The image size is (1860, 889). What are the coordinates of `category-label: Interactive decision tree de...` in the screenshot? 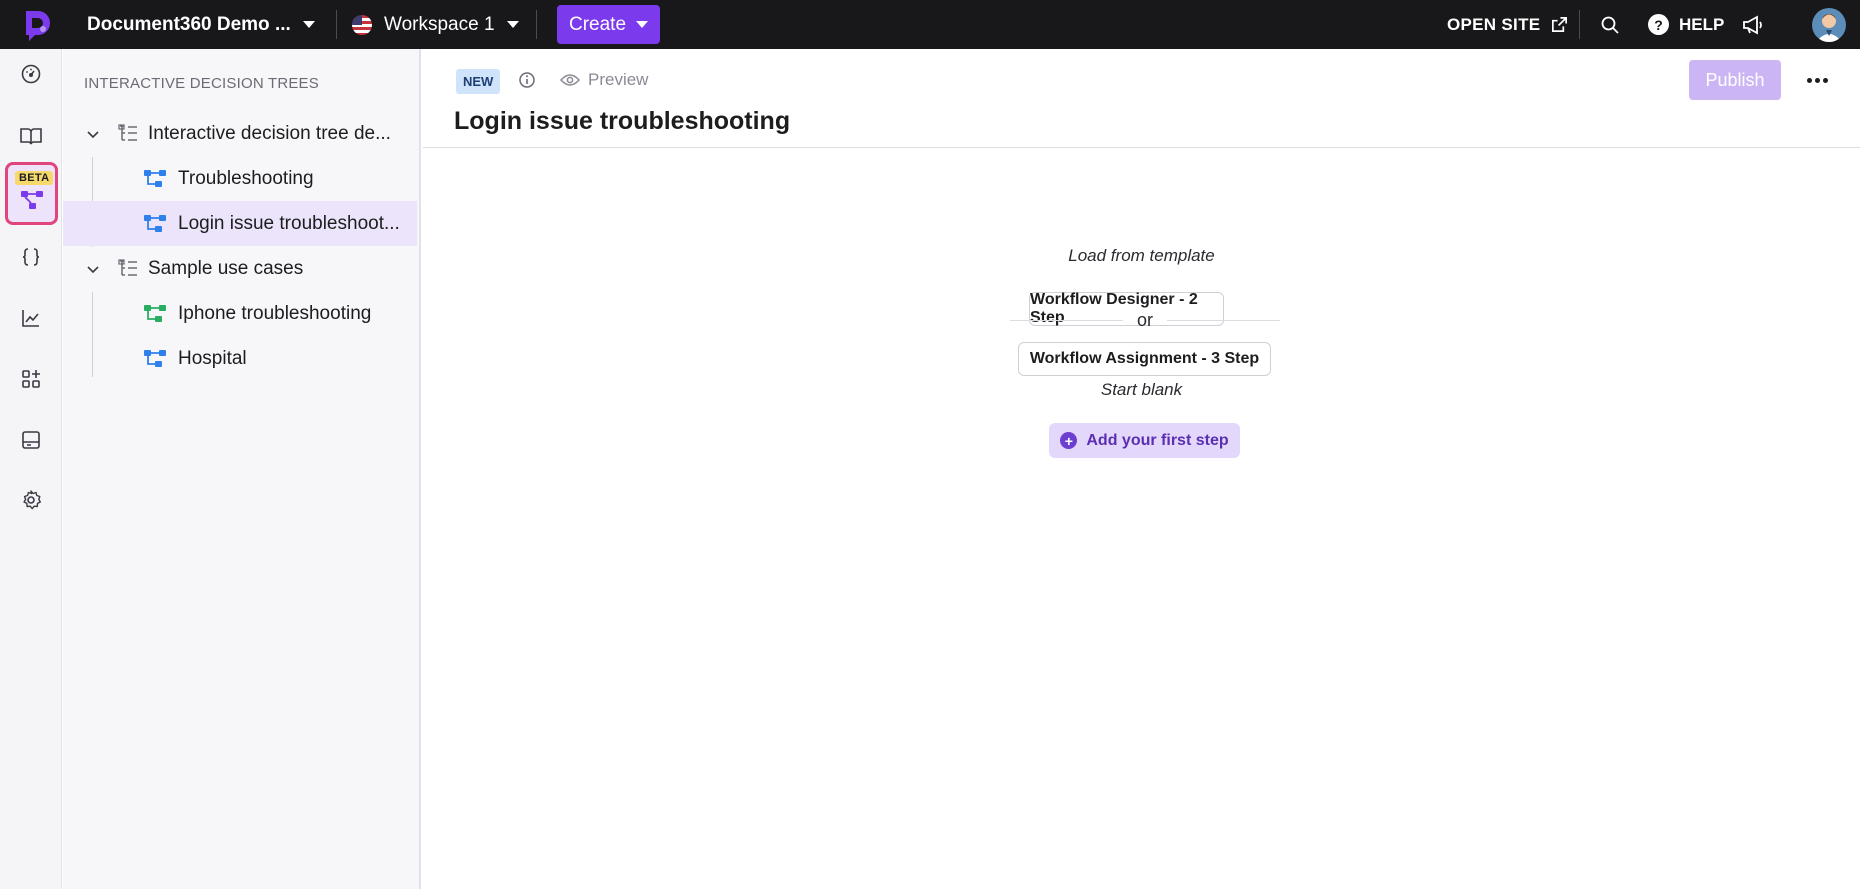 It's located at (269, 133).